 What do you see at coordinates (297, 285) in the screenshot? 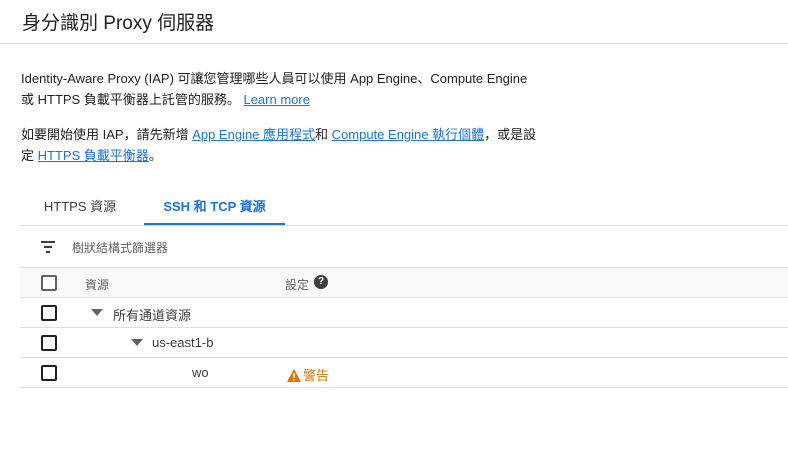
I see `column-header-settings: 設定` at bounding box center [297, 285].